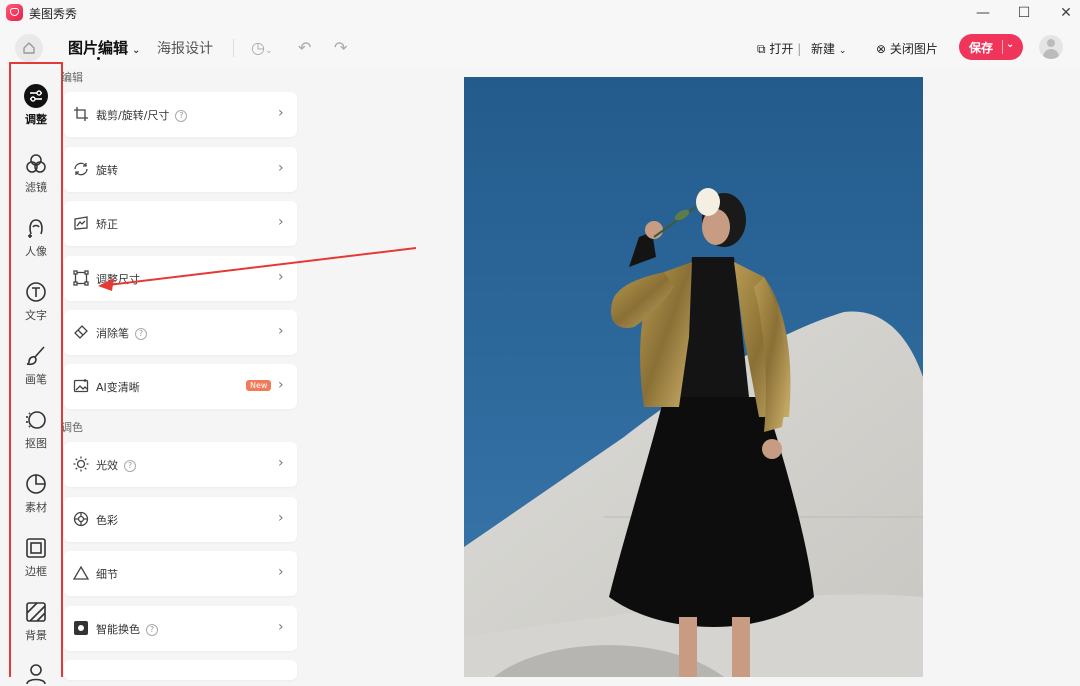 This screenshot has height=686, width=1080. Describe the element at coordinates (233, 48) in the screenshot. I see `toolbar-divider` at that location.